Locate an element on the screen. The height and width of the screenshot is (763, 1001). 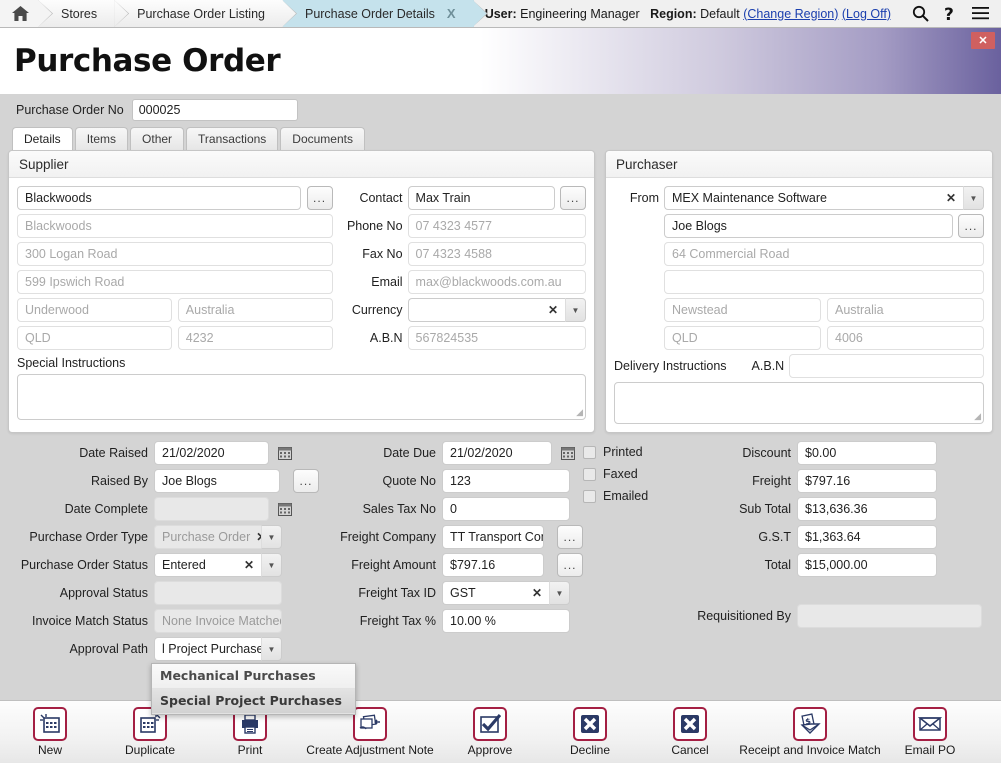
hamburger-menu-icon is located at coordinates (980, 14).